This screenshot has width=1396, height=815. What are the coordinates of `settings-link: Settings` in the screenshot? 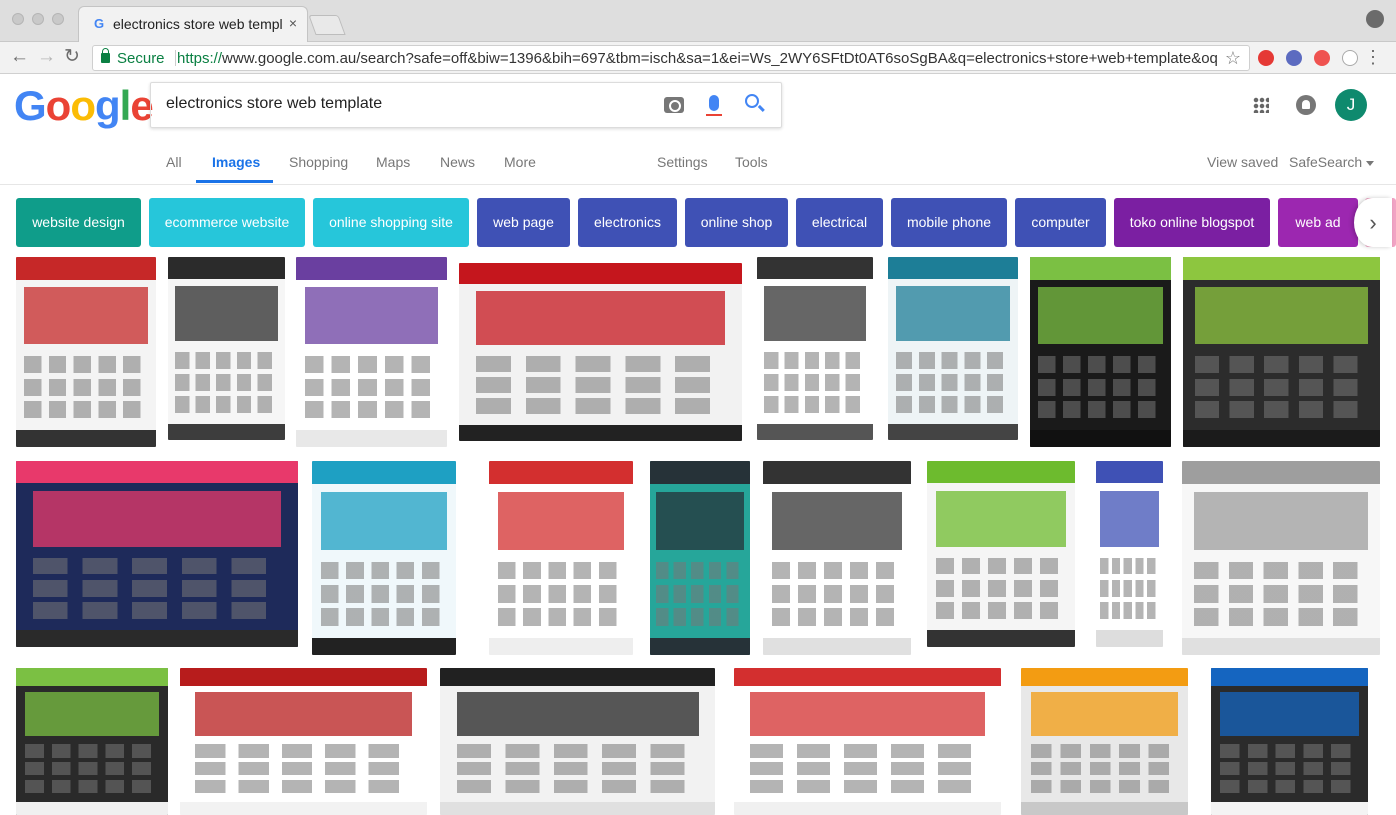 It's located at (682, 162).